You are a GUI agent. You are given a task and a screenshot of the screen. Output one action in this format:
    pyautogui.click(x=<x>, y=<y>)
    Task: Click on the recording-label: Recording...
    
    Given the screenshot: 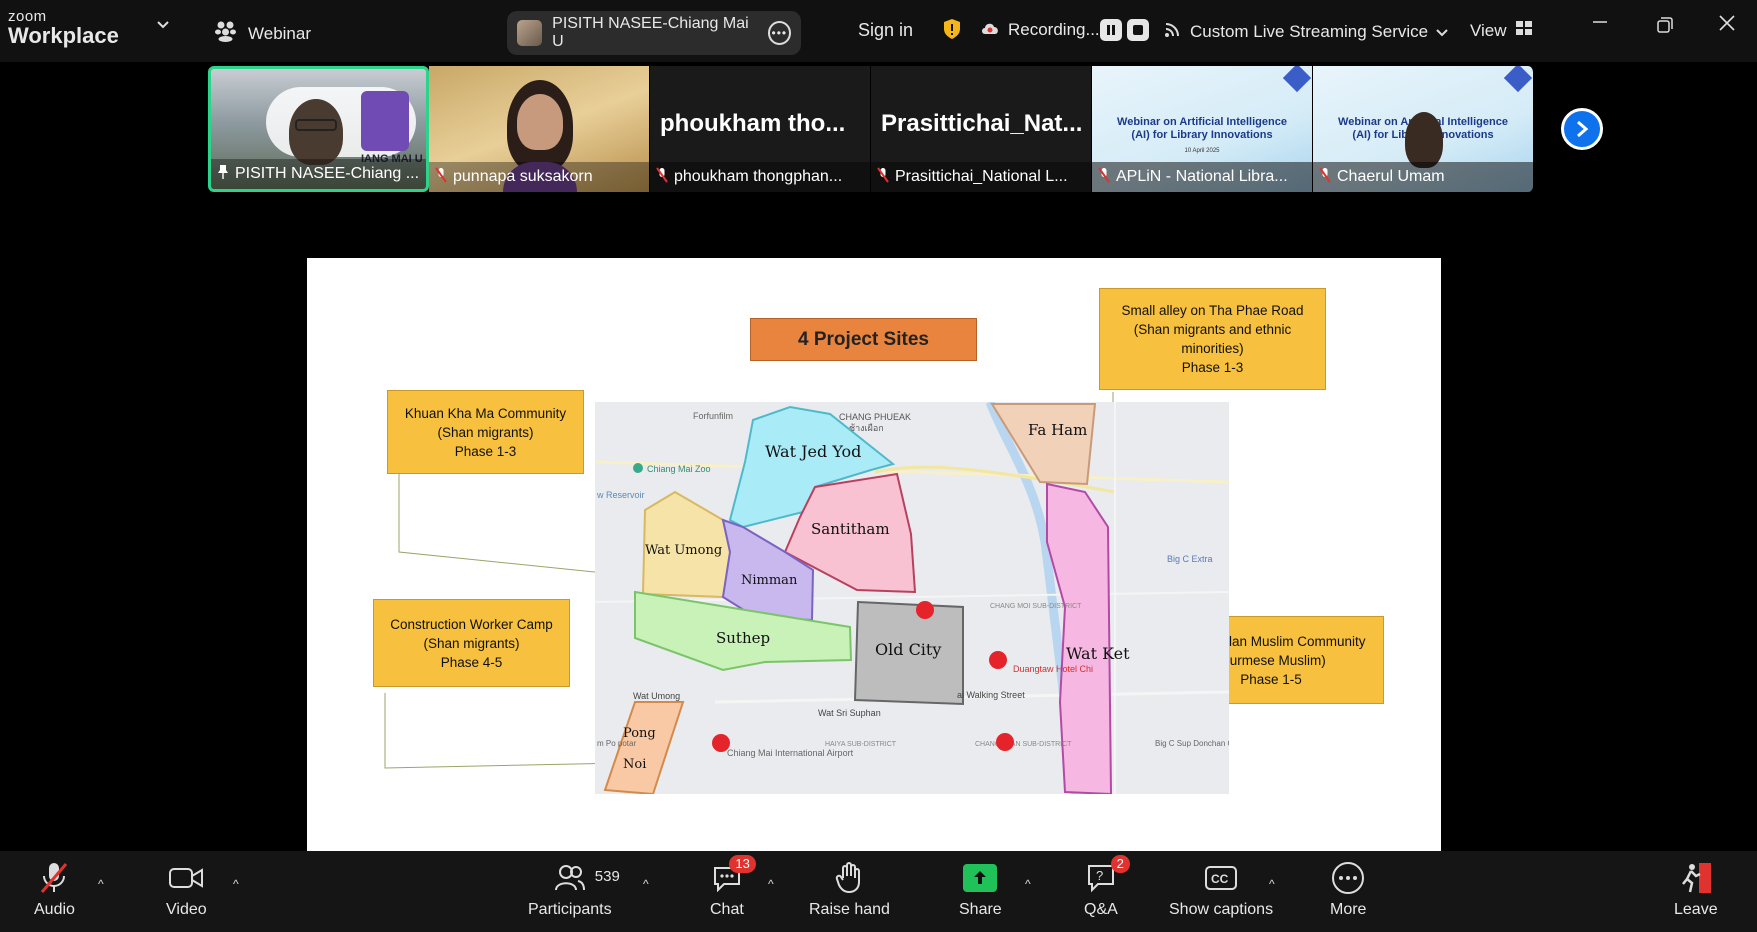 What is the action you would take?
    pyautogui.click(x=1054, y=29)
    